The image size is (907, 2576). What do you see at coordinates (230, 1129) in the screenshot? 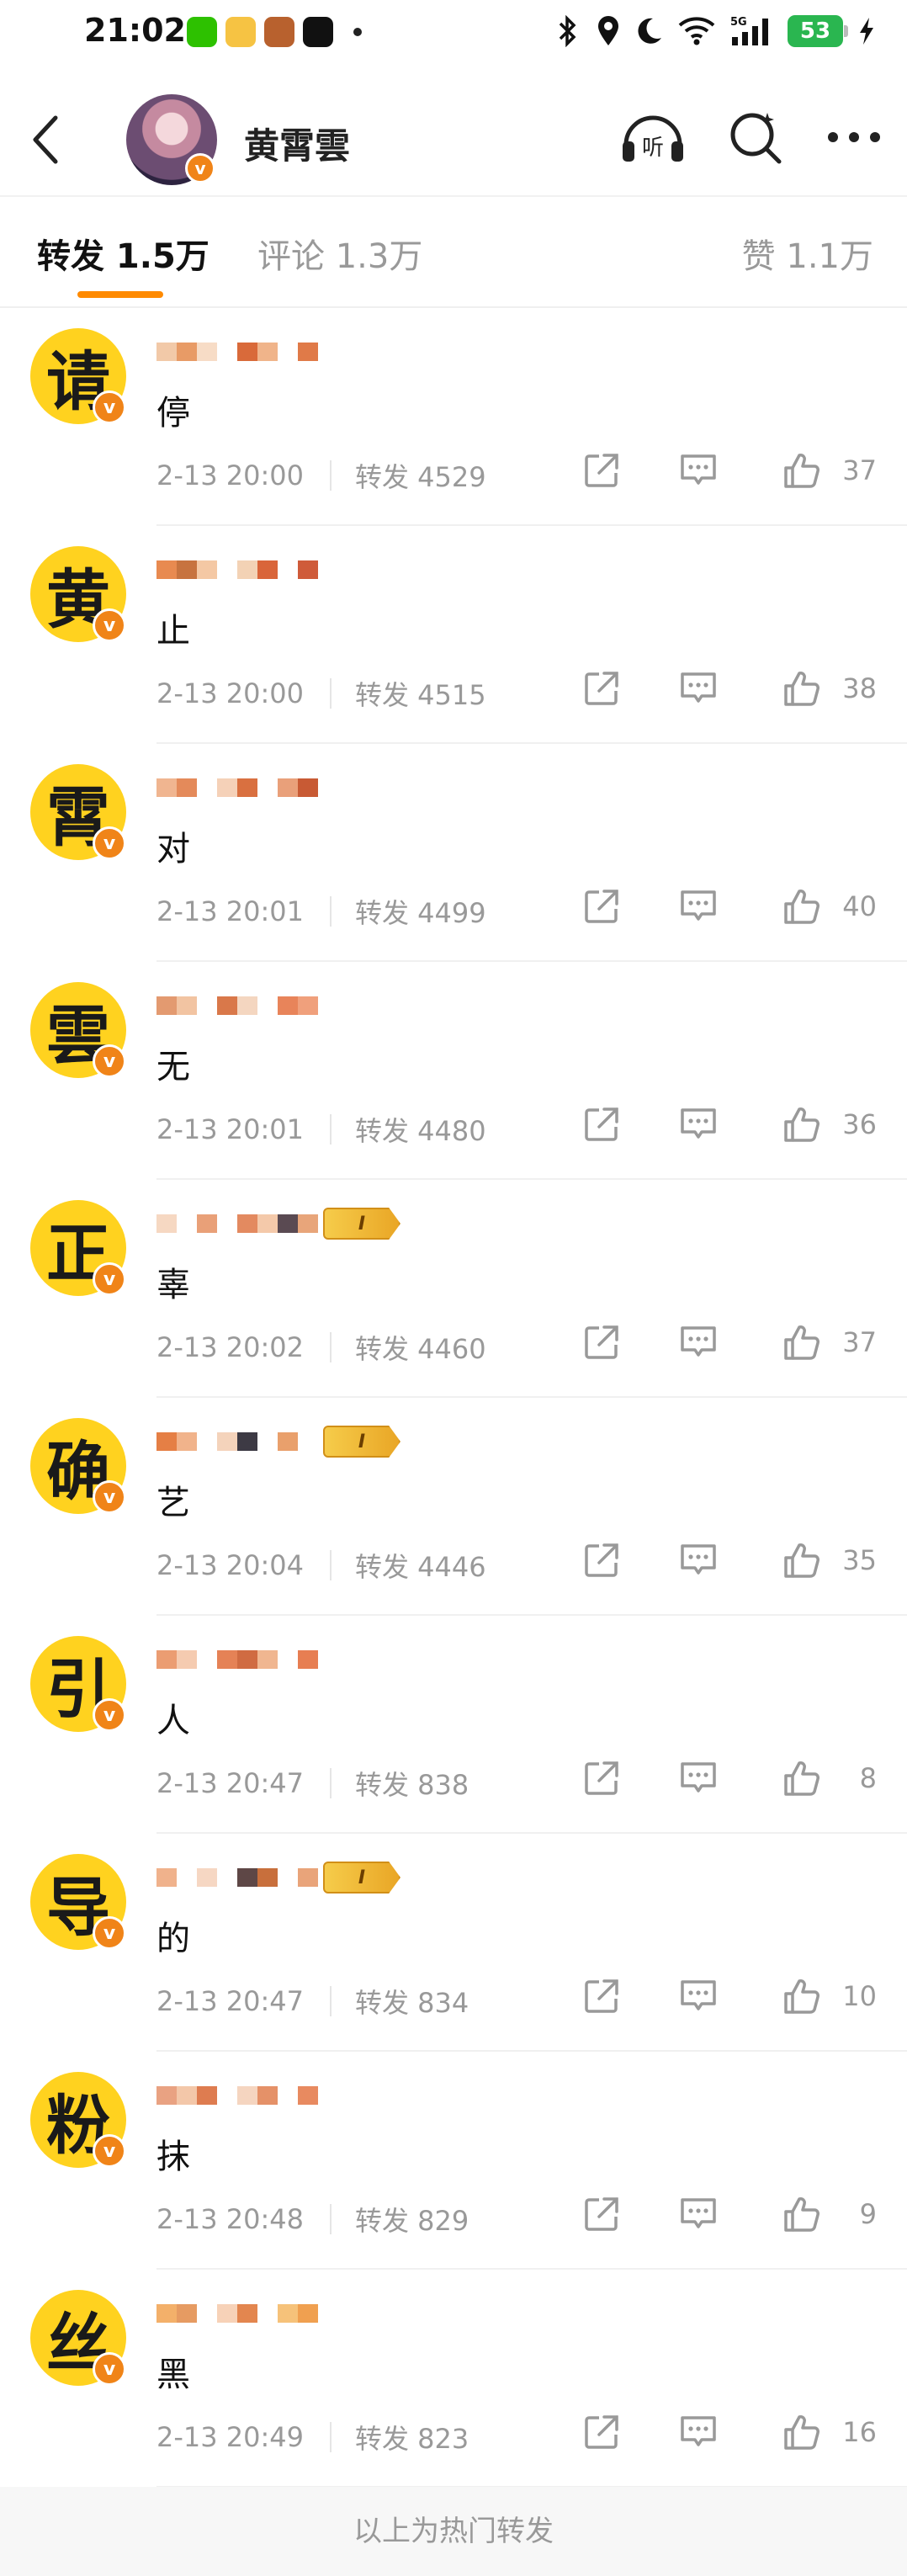
I see `repost-timestamp: 2-13 20:01` at bounding box center [230, 1129].